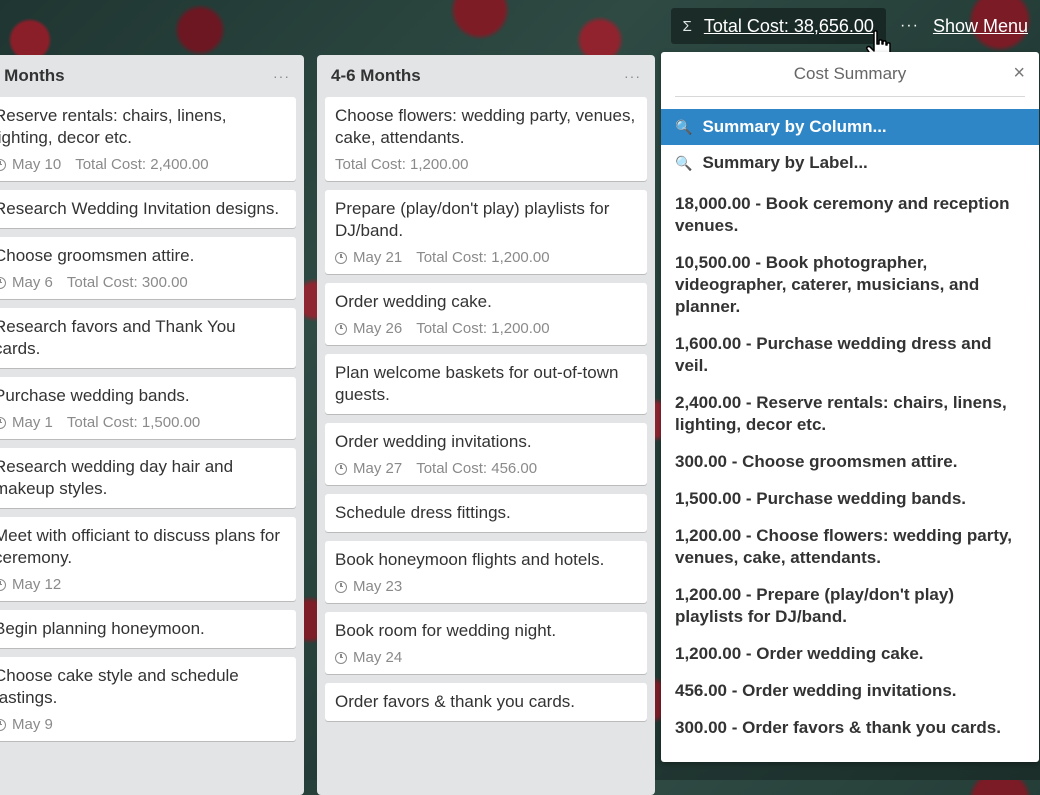 The image size is (1040, 795). I want to click on card-cost: Total Cost: 1,500.00, so click(133, 422).